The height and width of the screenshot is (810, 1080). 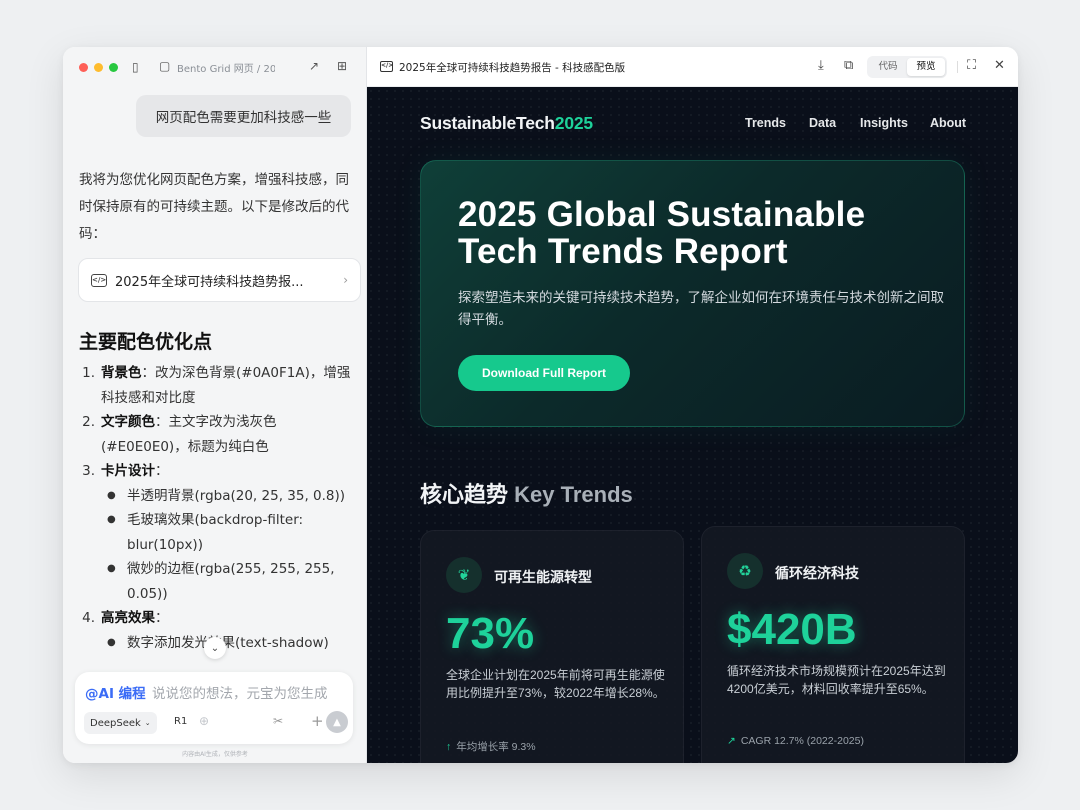 I want to click on sub-item-text: 微妙的边框(rgba(255, 255, 255, 0.05)), so click(x=231, y=581).